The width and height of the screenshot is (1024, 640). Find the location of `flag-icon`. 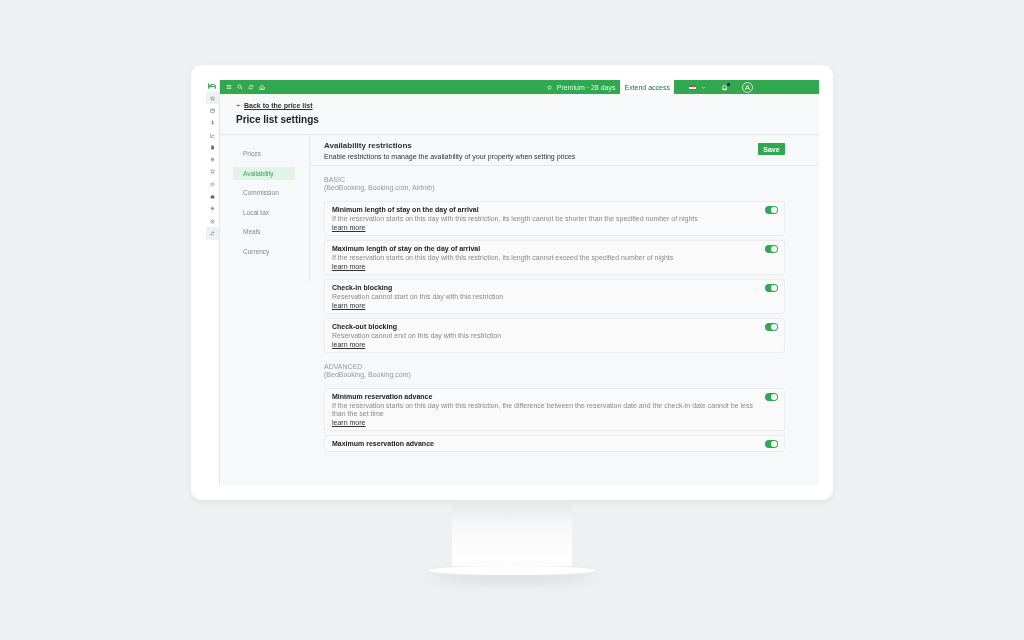

flag-icon is located at coordinates (692, 87).